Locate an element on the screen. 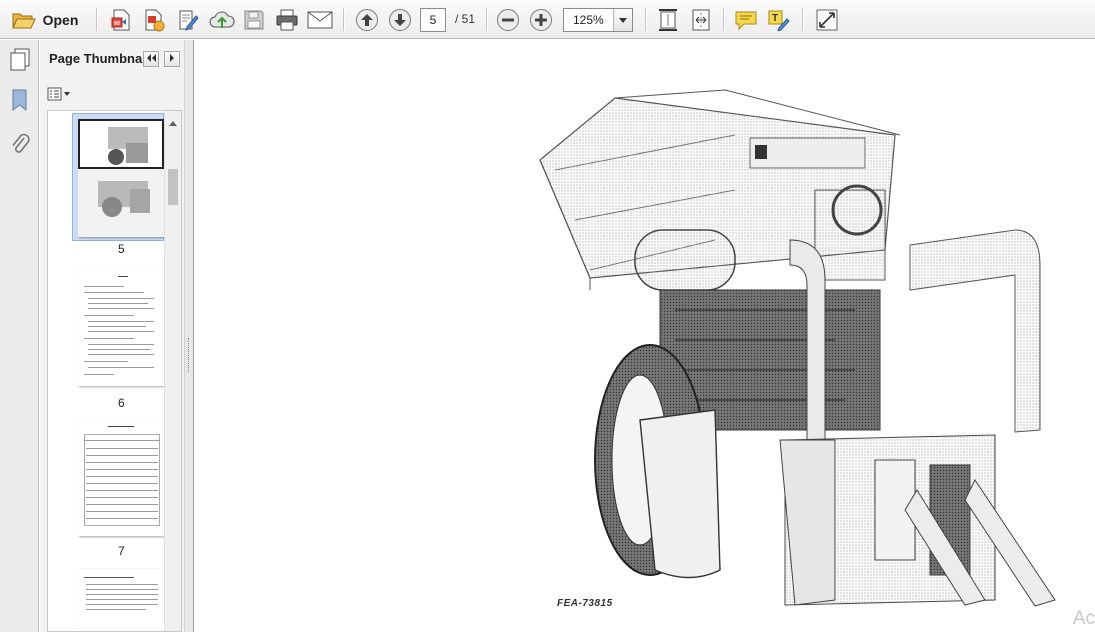  splitter-grip is located at coordinates (189, 355).